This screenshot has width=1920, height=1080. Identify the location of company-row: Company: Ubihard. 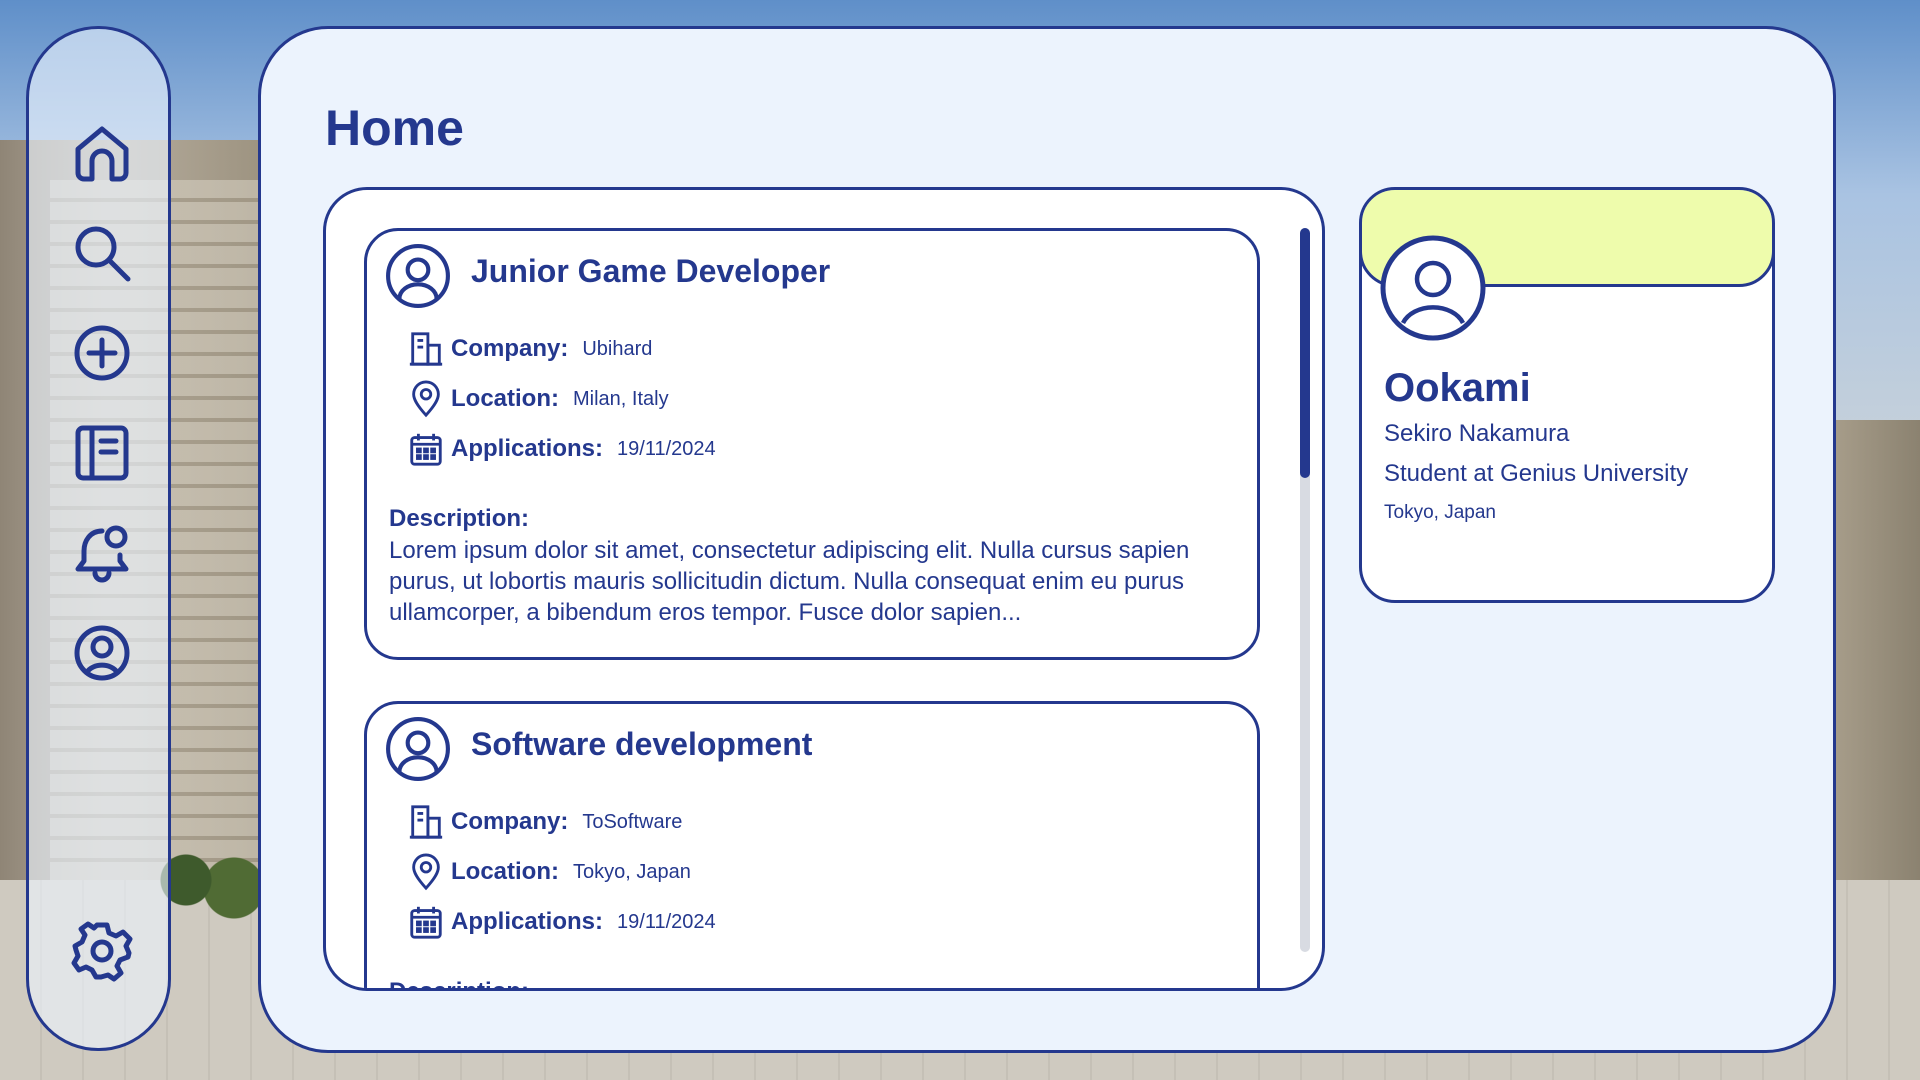
(529, 349).